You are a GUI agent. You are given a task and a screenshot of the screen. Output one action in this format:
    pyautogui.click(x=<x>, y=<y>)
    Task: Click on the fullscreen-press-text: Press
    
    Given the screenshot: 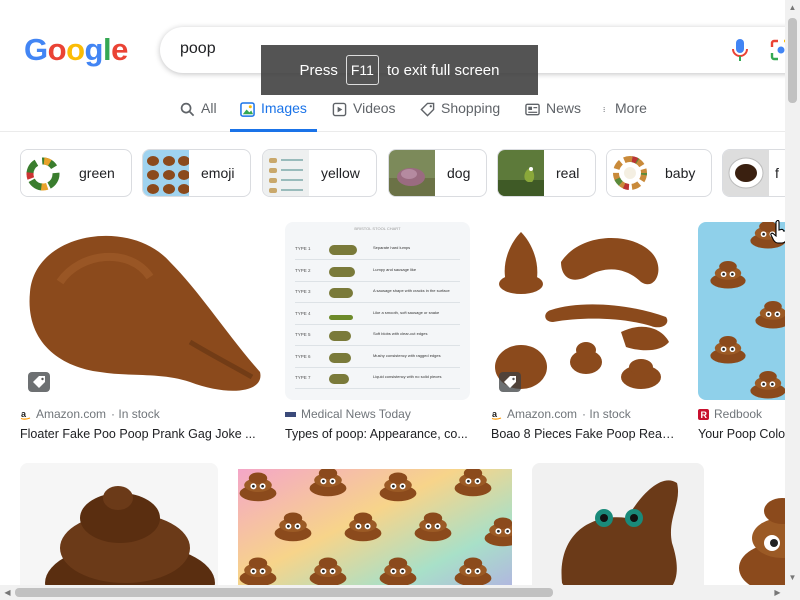 What is the action you would take?
    pyautogui.click(x=318, y=70)
    